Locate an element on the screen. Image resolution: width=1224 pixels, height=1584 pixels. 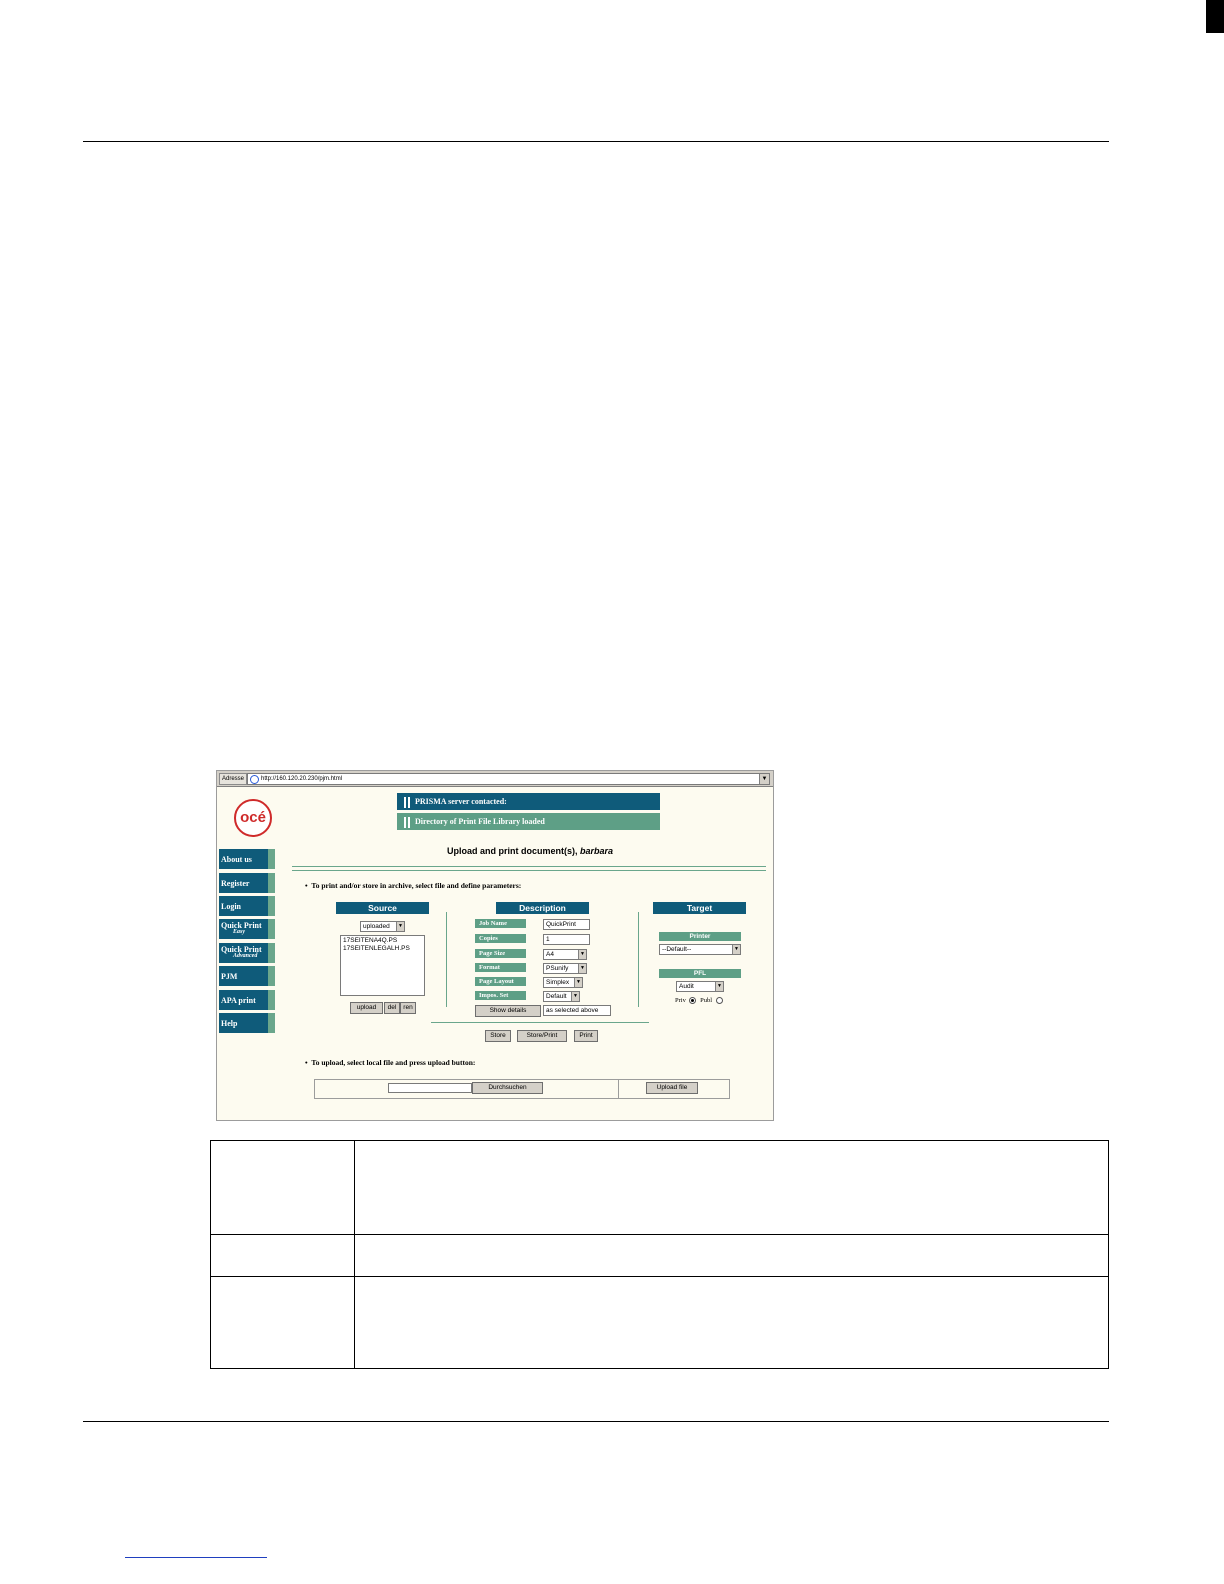
printer-label: Printer is located at coordinates (700, 936).